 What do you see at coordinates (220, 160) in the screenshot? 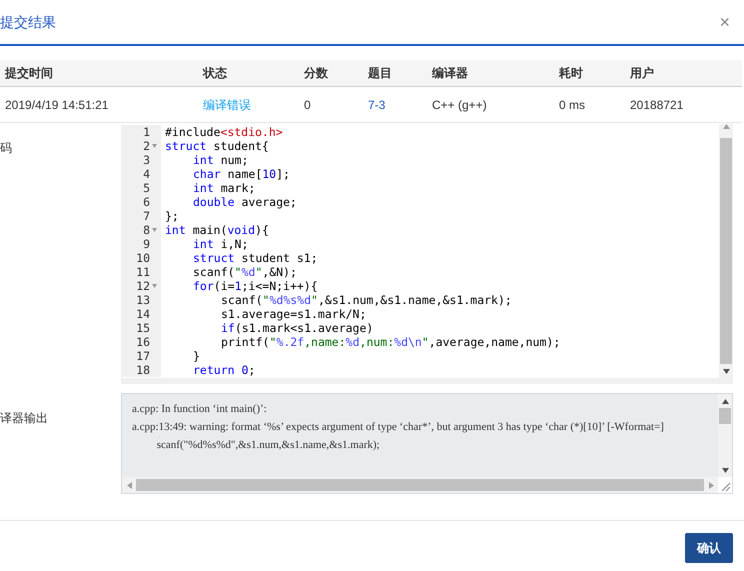
I see `code-line: int num;` at bounding box center [220, 160].